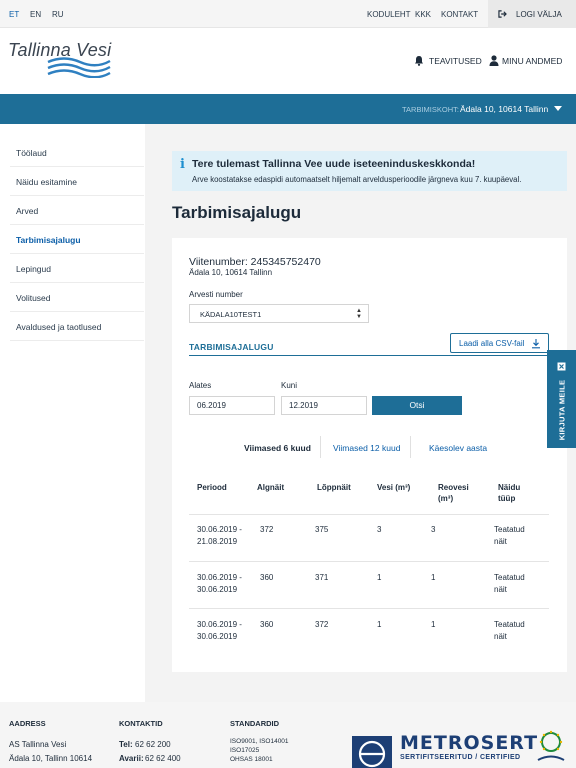 Image resolution: width=576 pixels, height=768 pixels. Describe the element at coordinates (77, 326) in the screenshot. I see `sidebar-item-applications: Avaldused ja taotlused` at that location.